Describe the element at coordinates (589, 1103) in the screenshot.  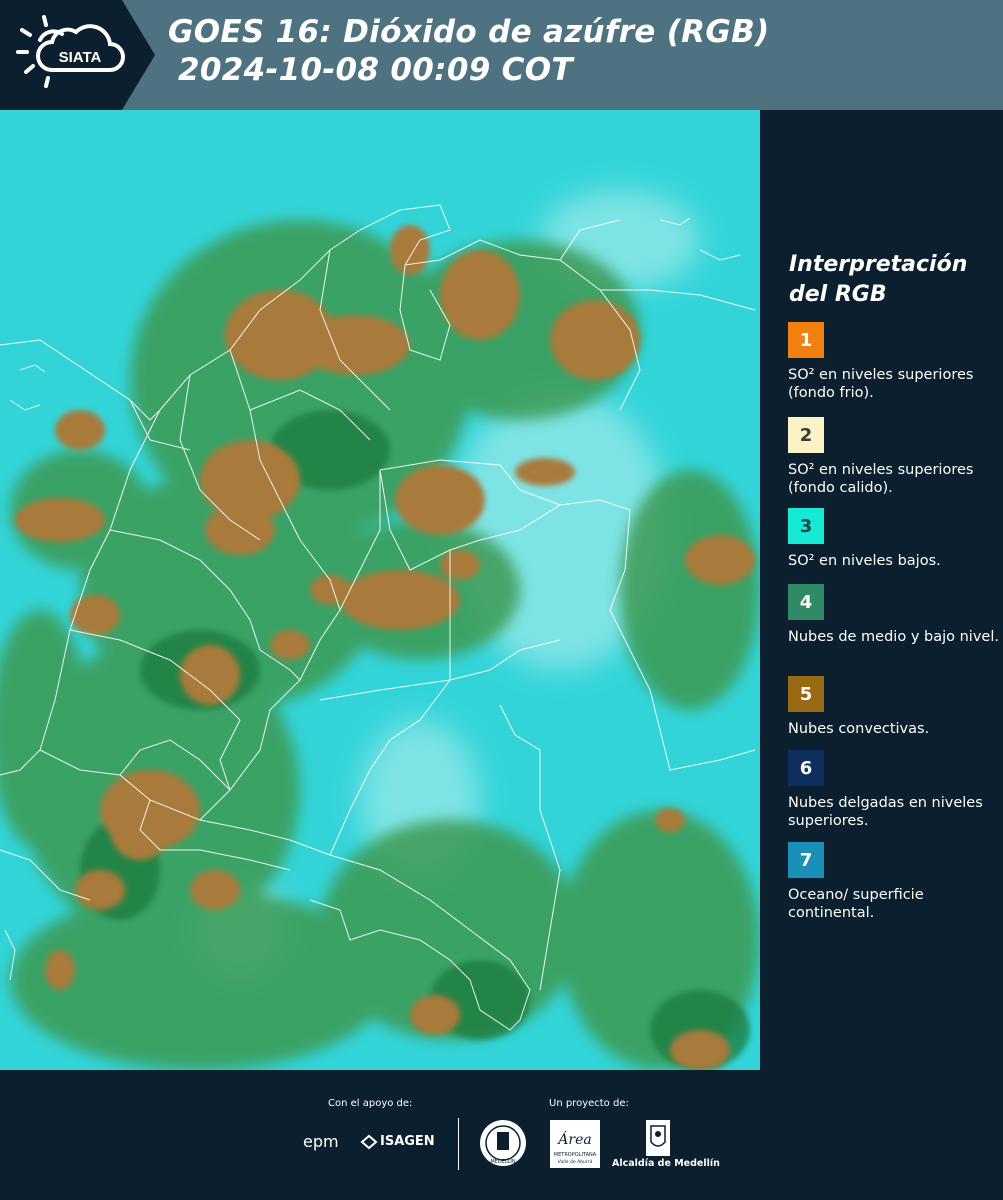
I see `project-label: Un proyecto de:` at that location.